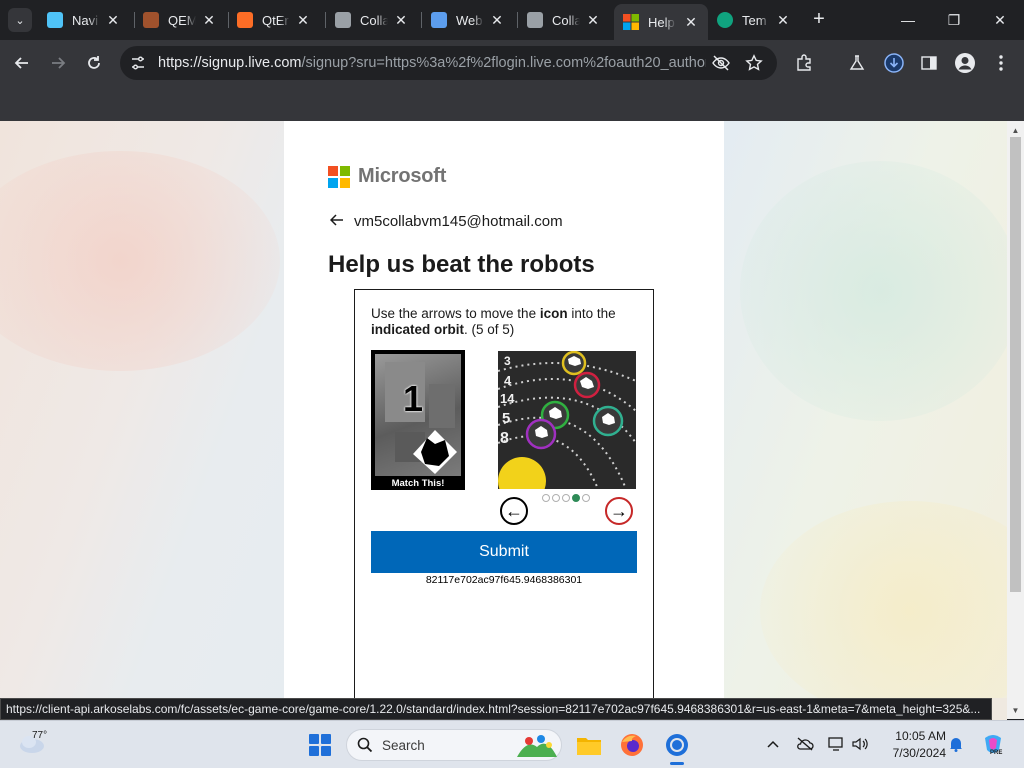 The width and height of the screenshot is (1024, 768). I want to click on url-host: https://signup.live.com, so click(230, 63).